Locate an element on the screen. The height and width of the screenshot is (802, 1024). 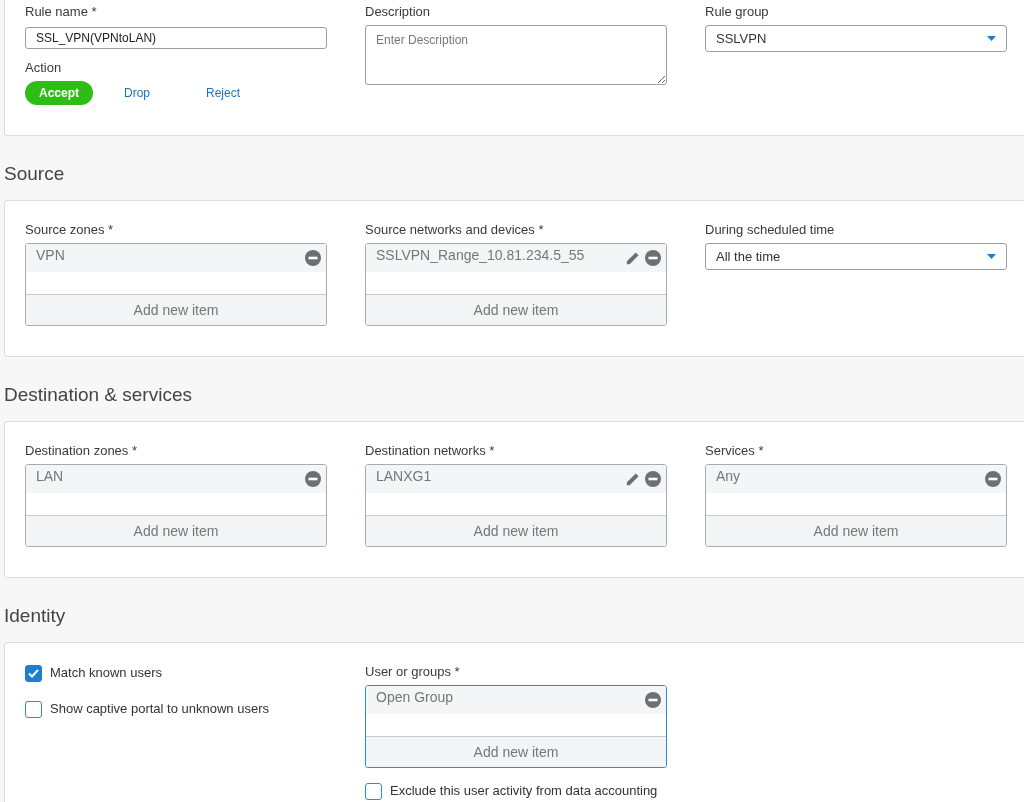
dropdown-field: All the time is located at coordinates (856, 256).